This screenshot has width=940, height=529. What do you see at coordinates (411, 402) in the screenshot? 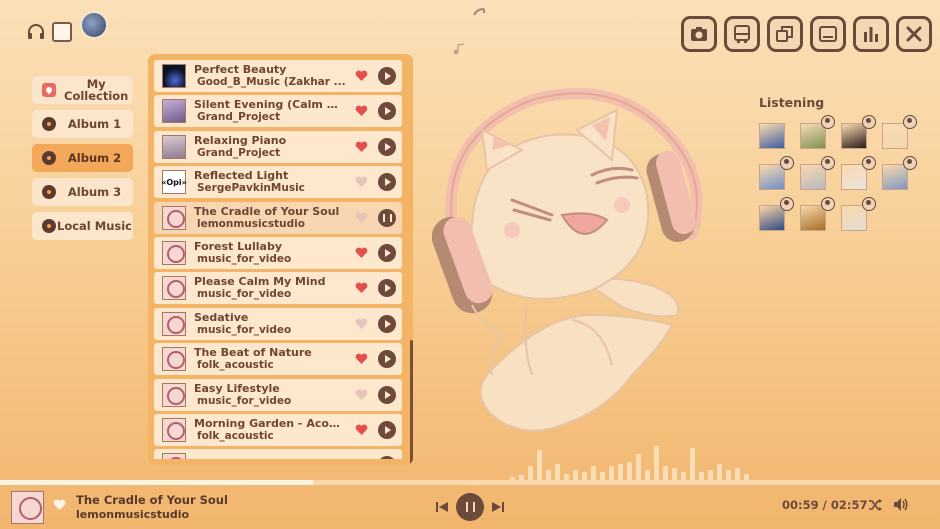
I see `track-list-scrollbar` at bounding box center [411, 402].